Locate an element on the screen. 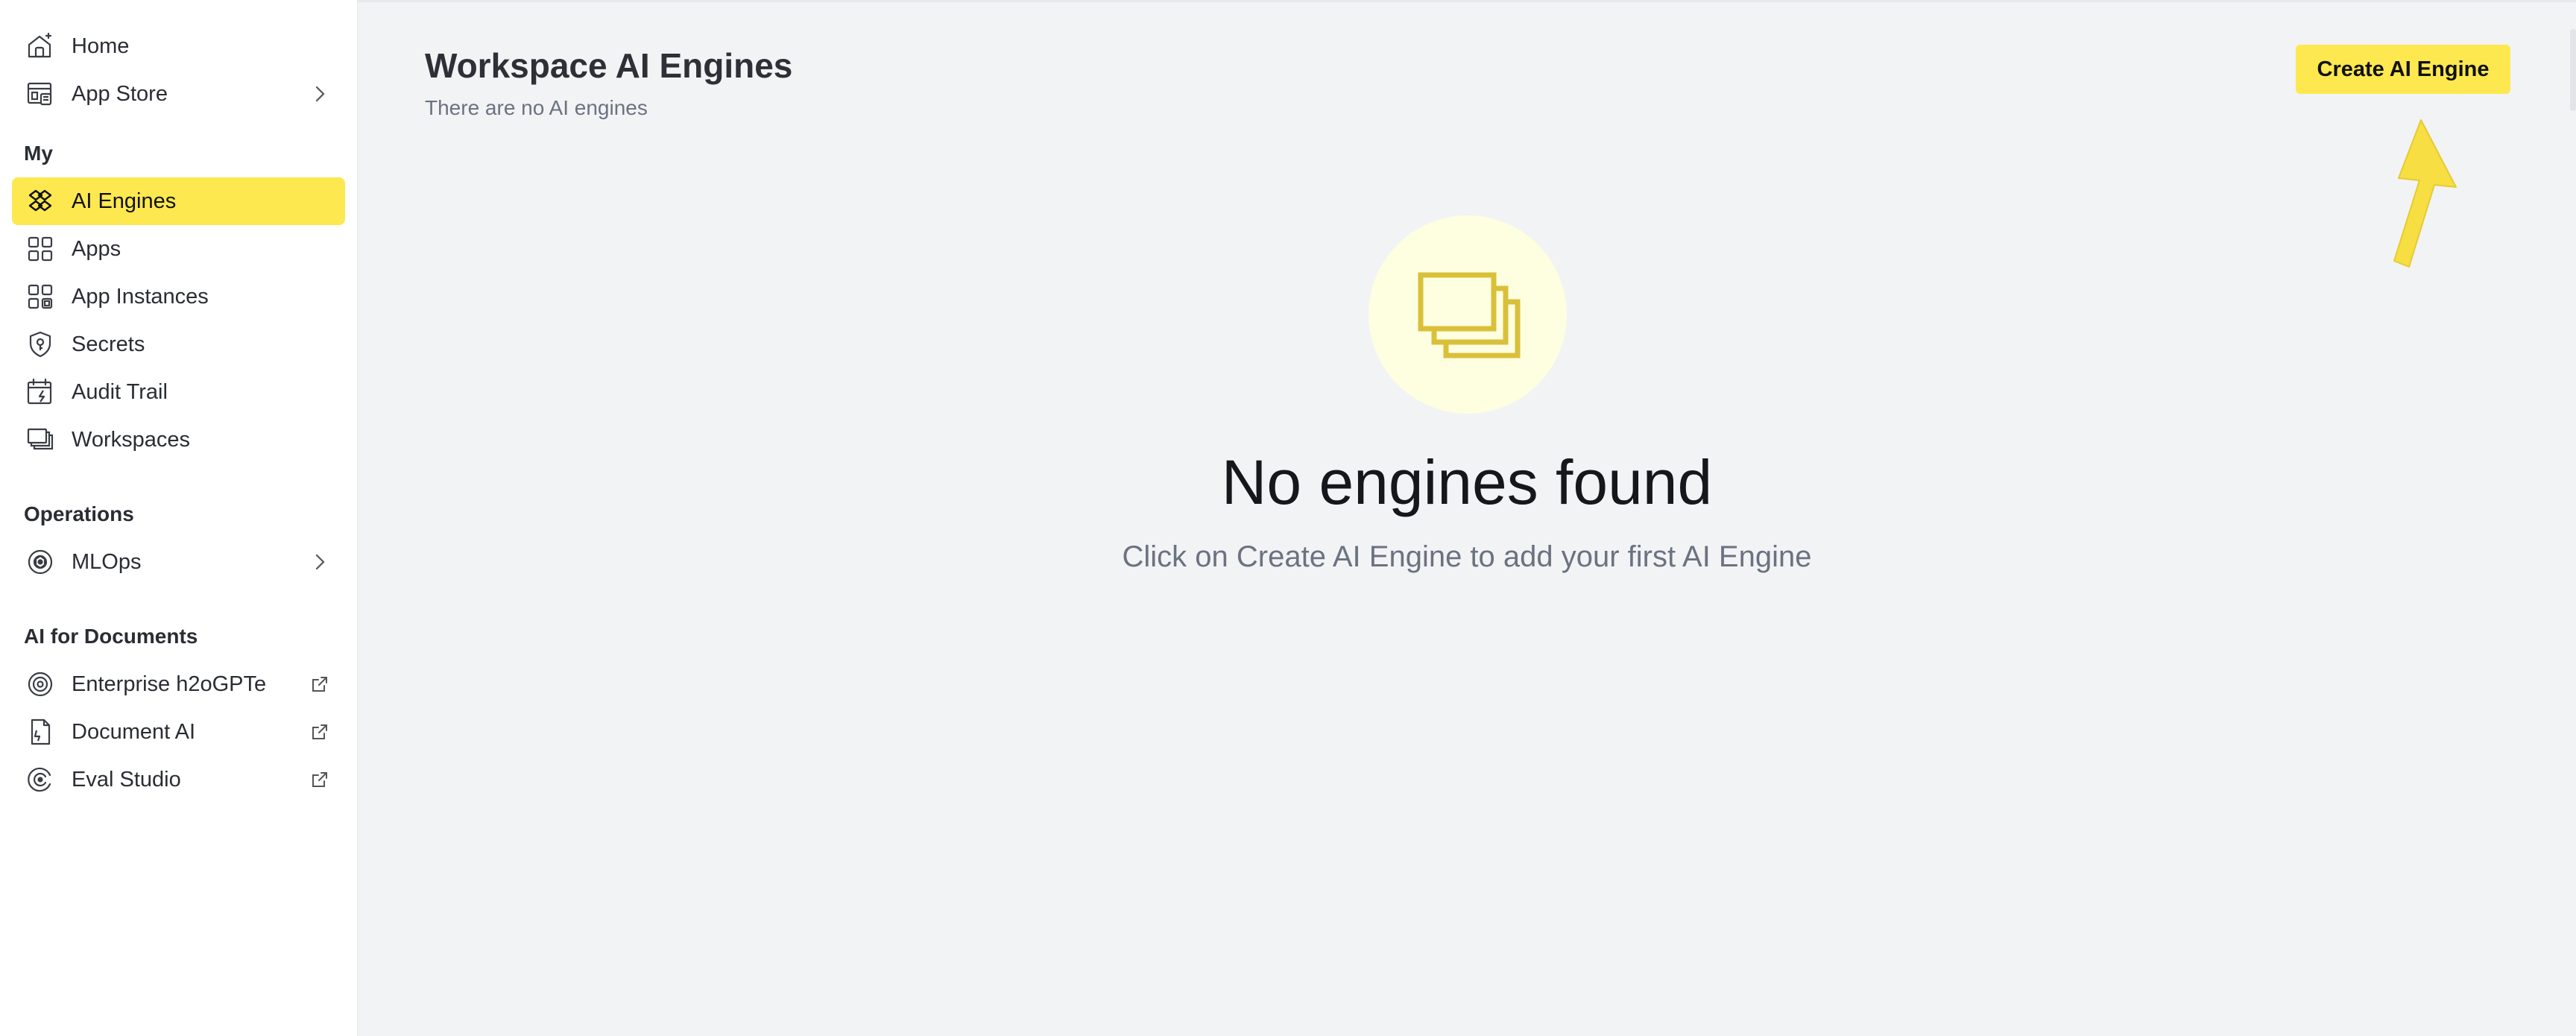  sidebar-item-label: MLOps is located at coordinates (107, 561).